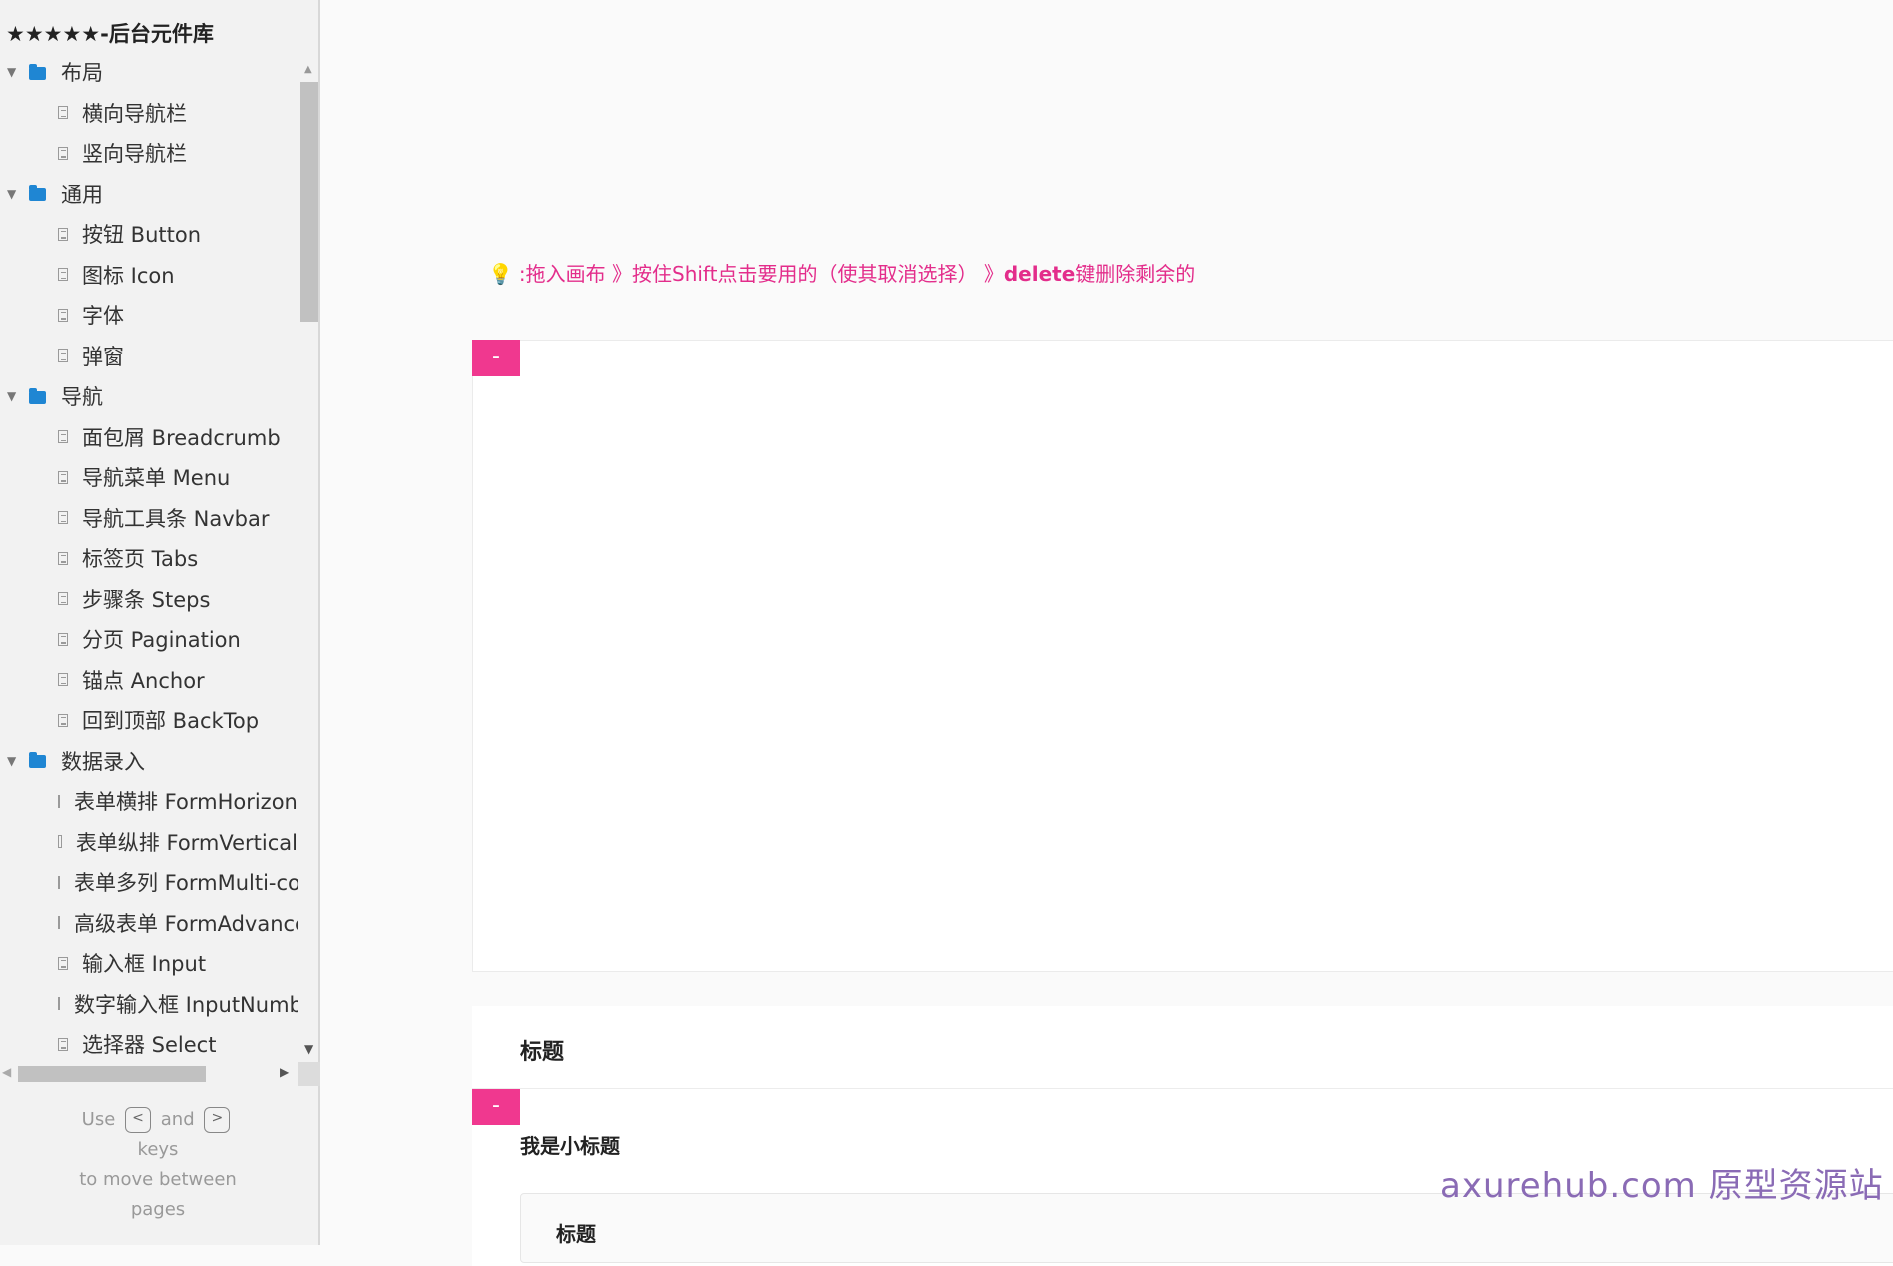 This screenshot has width=1893, height=1266. I want to click on scroll-up-arrow-icon: ▲, so click(308, 69).